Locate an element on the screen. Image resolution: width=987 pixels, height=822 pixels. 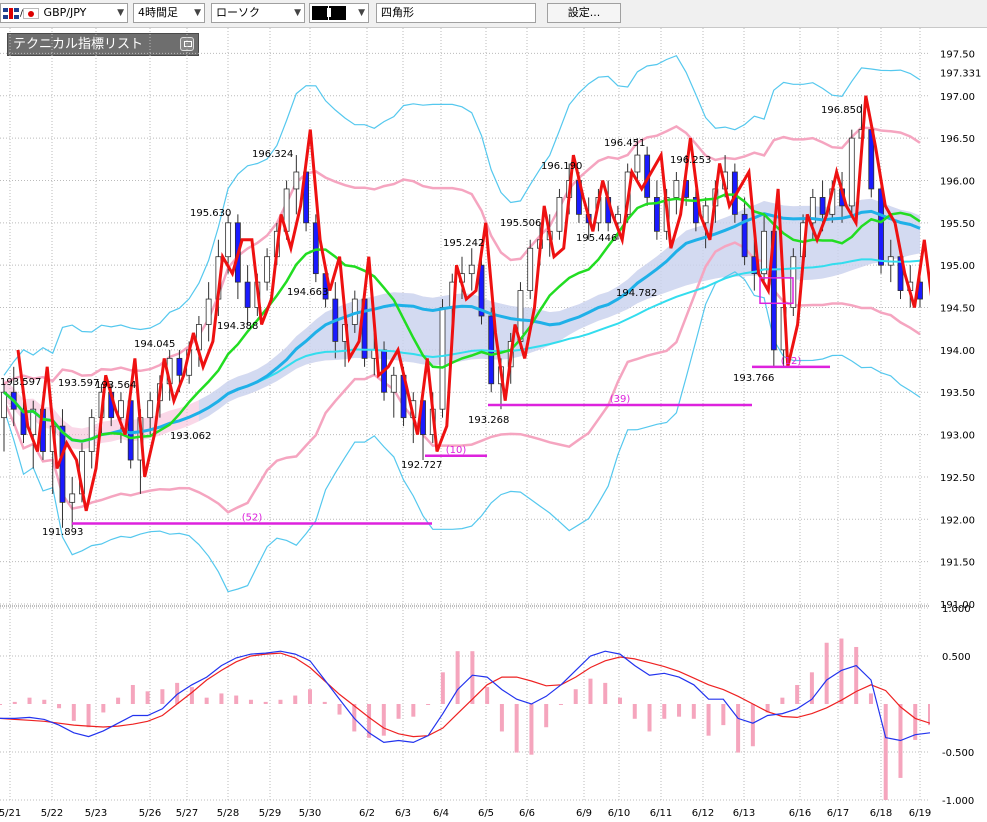
macd-line is located at coordinates (465, 697).